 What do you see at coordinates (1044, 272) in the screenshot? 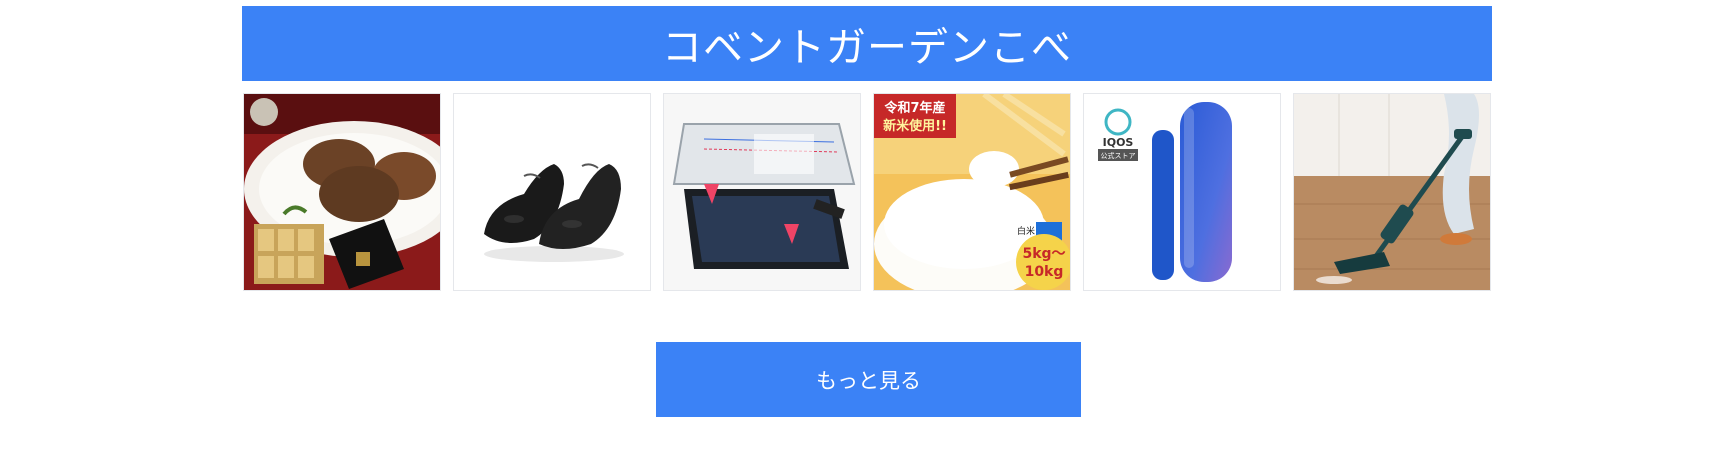
I see `rice-weight-line2: 10kg` at bounding box center [1044, 272].